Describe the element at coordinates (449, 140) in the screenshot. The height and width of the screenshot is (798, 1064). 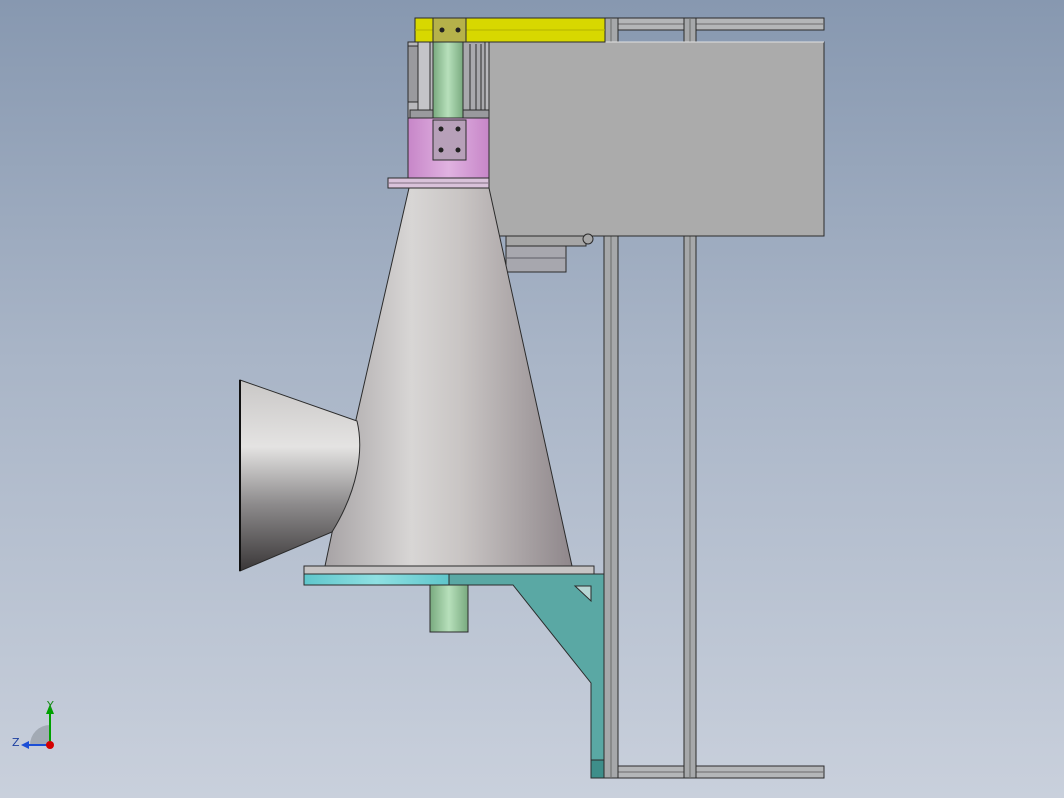
I see `housing-clamp-plate` at that location.